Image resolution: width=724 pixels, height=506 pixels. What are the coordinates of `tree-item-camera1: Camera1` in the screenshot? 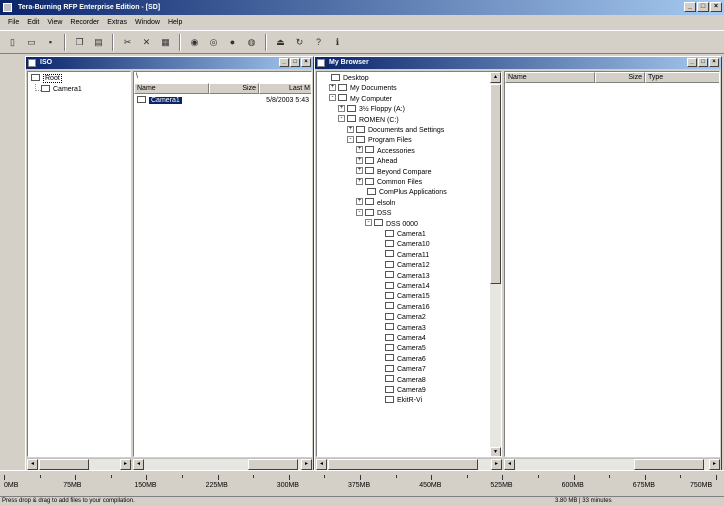 It's located at (61, 89).